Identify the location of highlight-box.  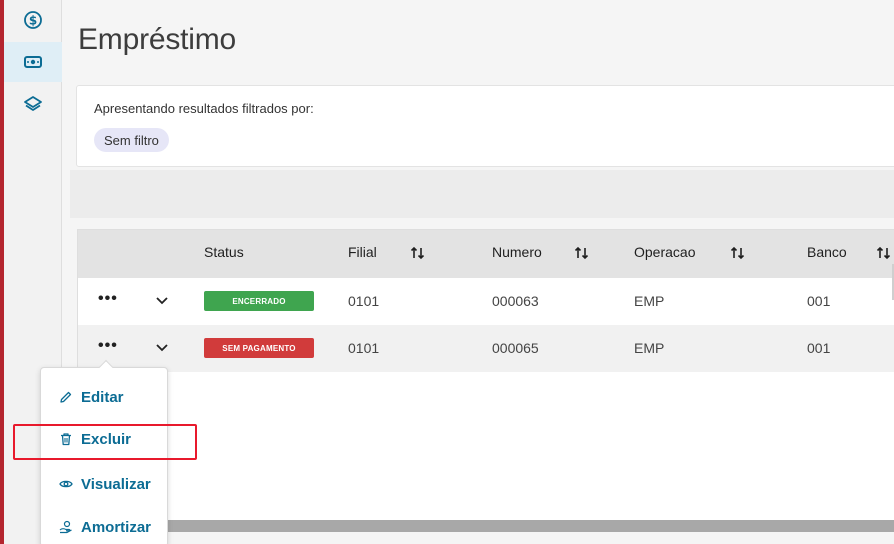
(105, 442).